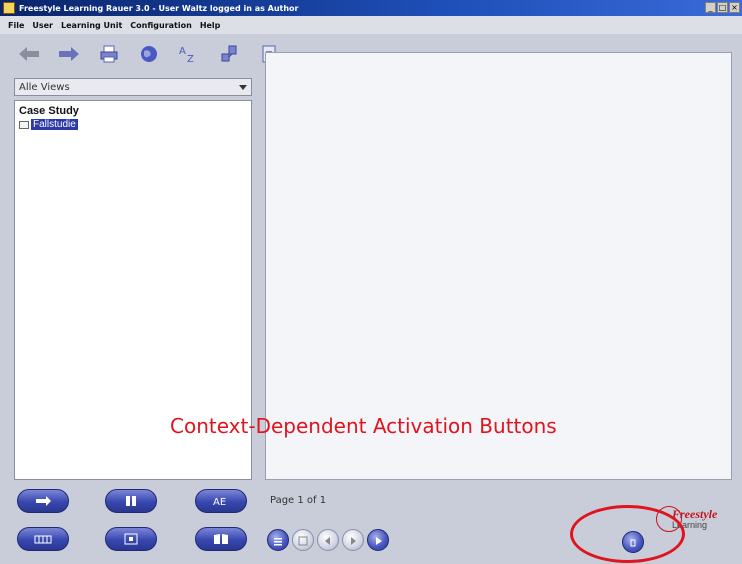 The height and width of the screenshot is (564, 742). I want to click on play-button, so click(378, 540).